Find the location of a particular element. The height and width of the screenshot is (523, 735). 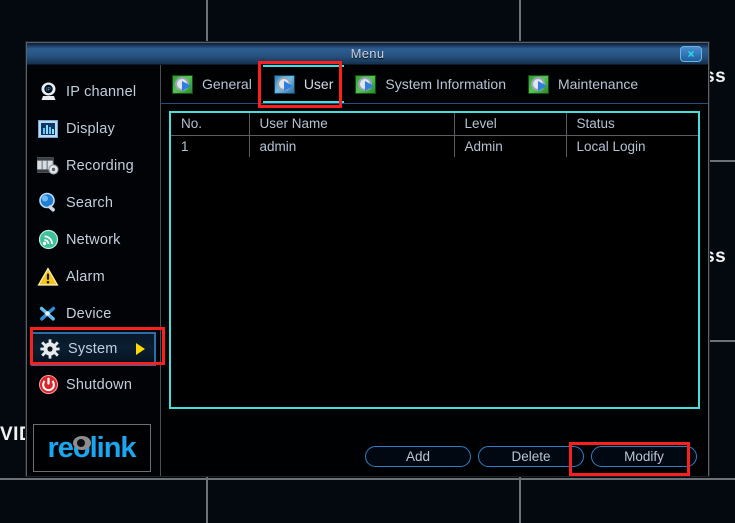

sidebar-item-recording: Recording is located at coordinates (93, 165).